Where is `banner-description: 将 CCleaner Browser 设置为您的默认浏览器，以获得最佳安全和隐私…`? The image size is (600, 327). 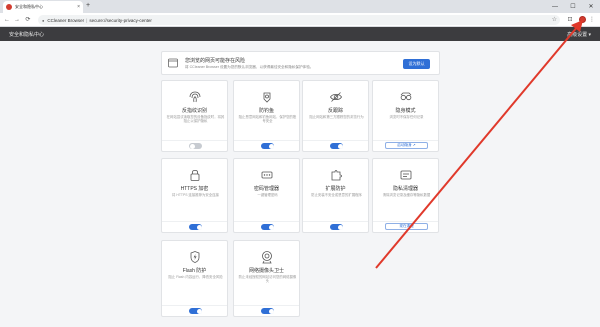 banner-description: 将 CCleaner Browser 设置为您的默认浏览器，以获得最佳安全和隐私… is located at coordinates (249, 67).